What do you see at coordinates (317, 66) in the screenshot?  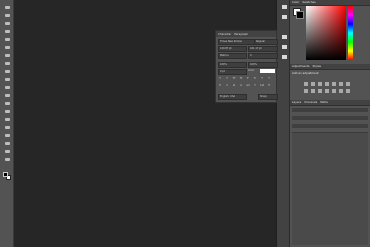 I see `tab-styles: Styles` at bounding box center [317, 66].